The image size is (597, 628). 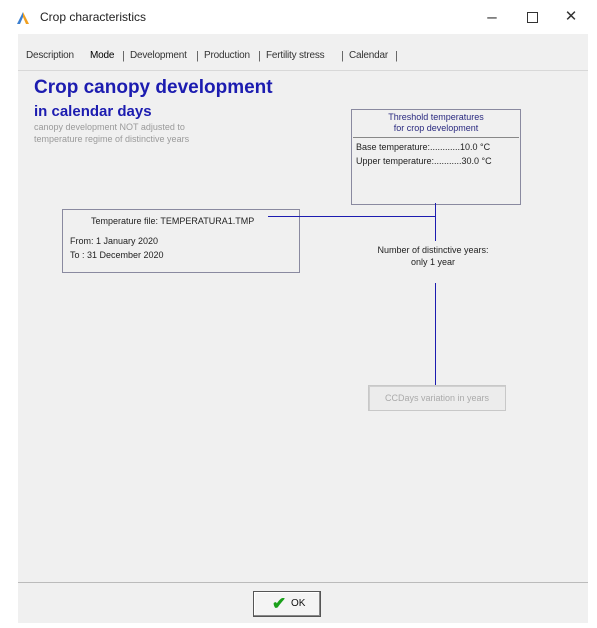 What do you see at coordinates (423, 147) in the screenshot?
I see `base-temperature: Base temperature:............10.0 °C` at bounding box center [423, 147].